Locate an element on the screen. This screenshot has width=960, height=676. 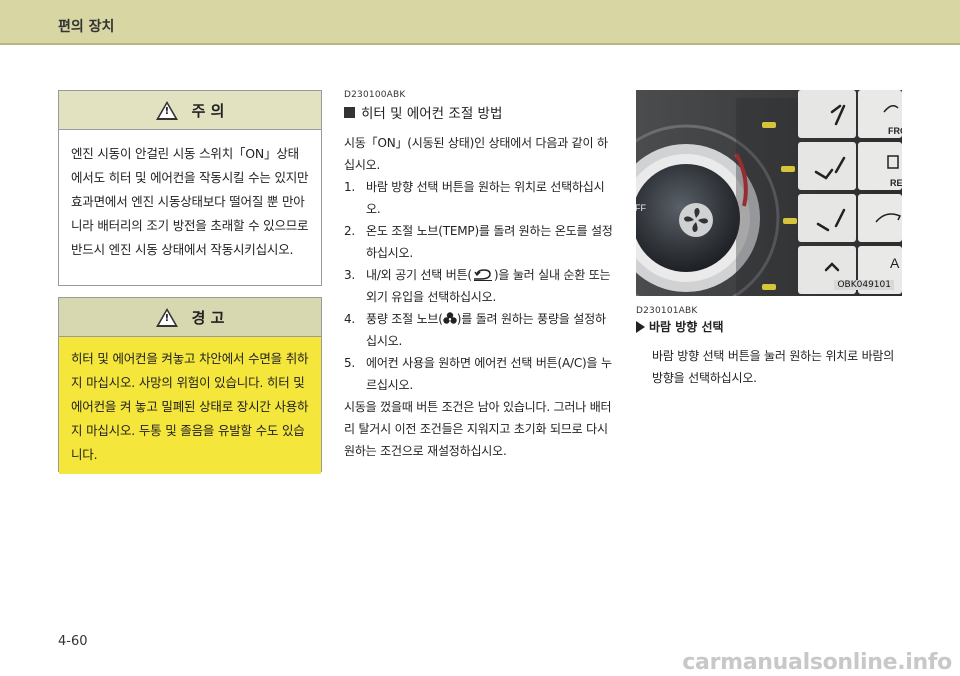
fan-icon is located at coordinates (450, 318).